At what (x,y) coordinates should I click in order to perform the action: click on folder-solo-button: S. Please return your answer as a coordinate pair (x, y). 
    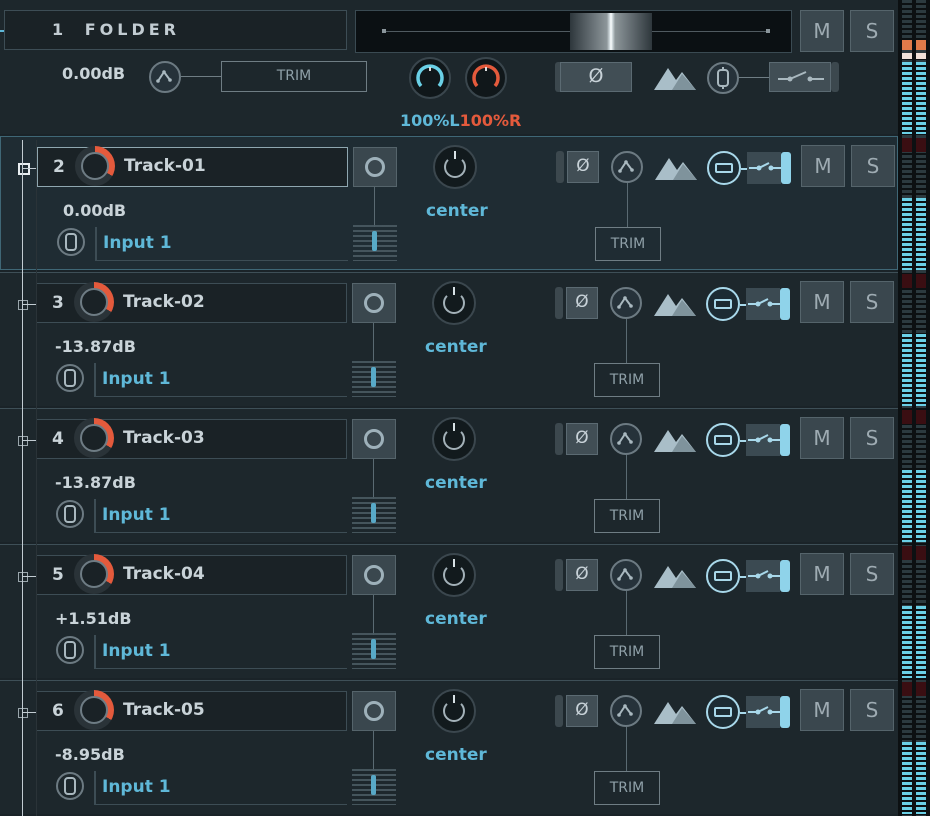
    Looking at the image, I should click on (872, 31).